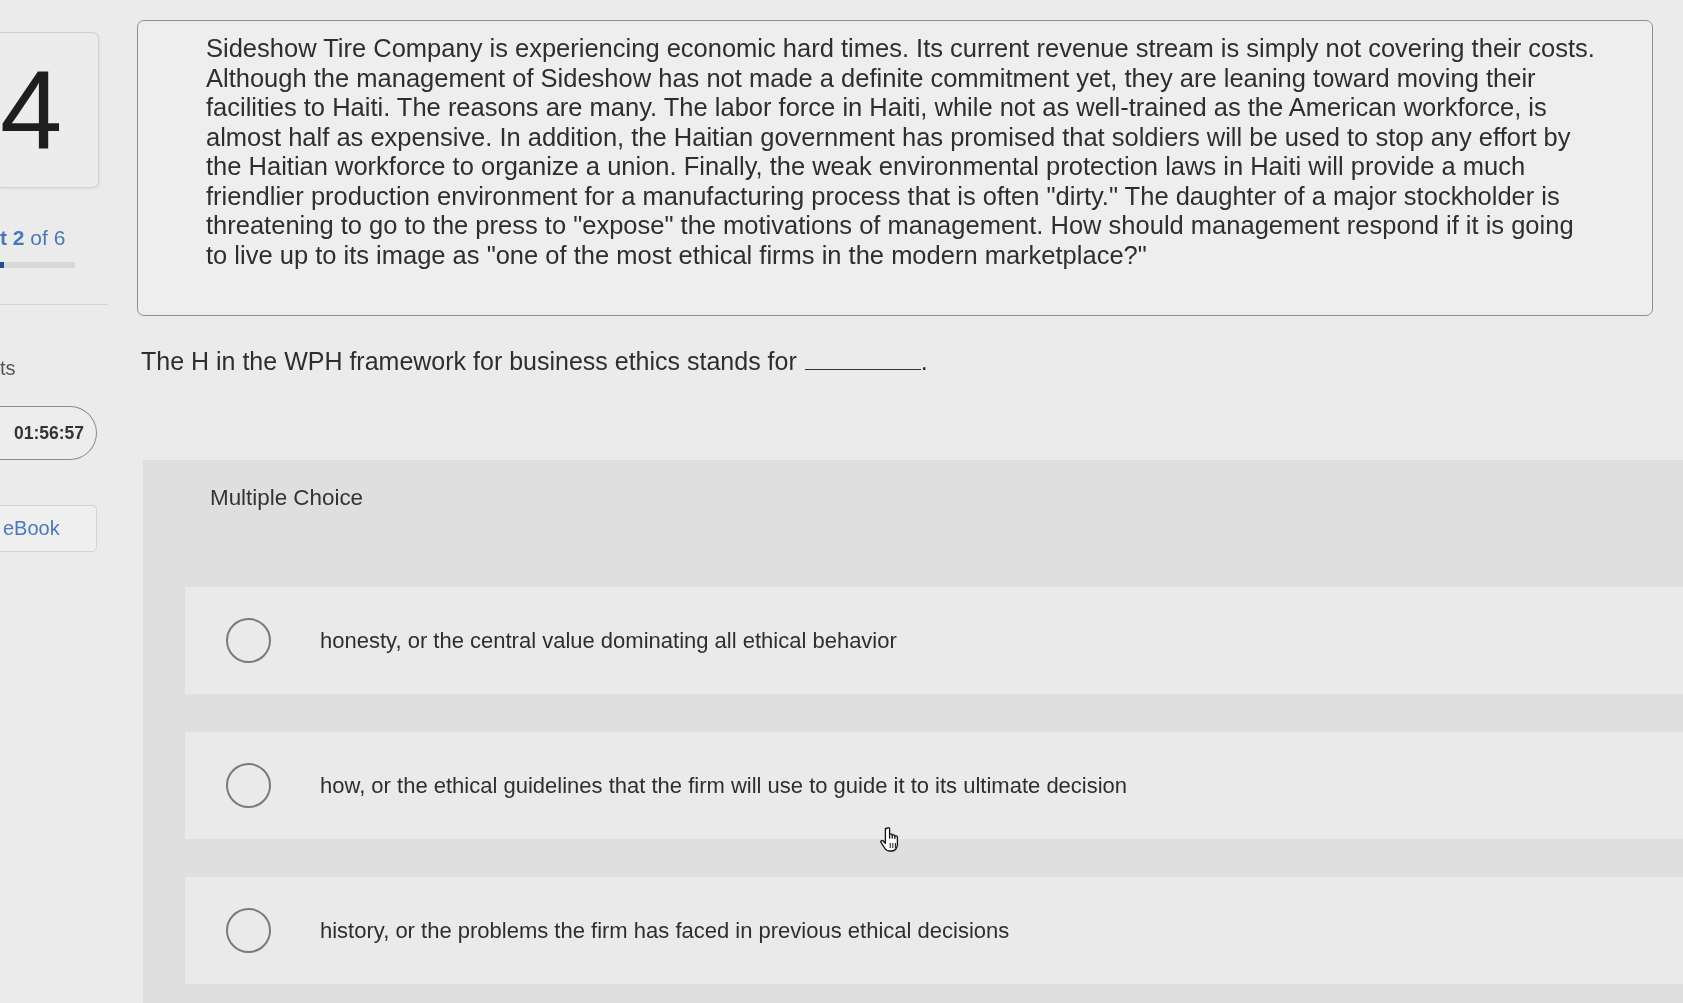 This screenshot has width=1683, height=1003. What do you see at coordinates (31, 110) in the screenshot?
I see `question-number: 4` at bounding box center [31, 110].